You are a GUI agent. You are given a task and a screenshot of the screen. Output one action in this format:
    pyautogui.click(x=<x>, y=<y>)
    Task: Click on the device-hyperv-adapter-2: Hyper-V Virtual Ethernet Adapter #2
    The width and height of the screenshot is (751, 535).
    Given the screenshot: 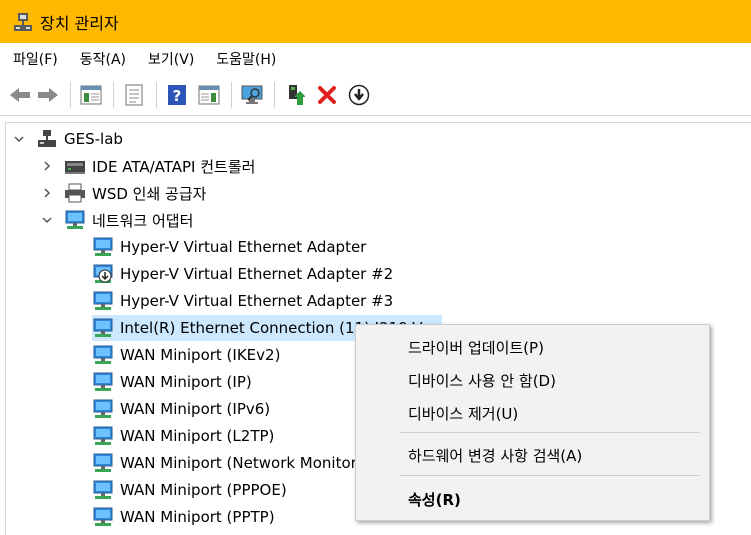 What is the action you would take?
    pyautogui.click(x=242, y=274)
    